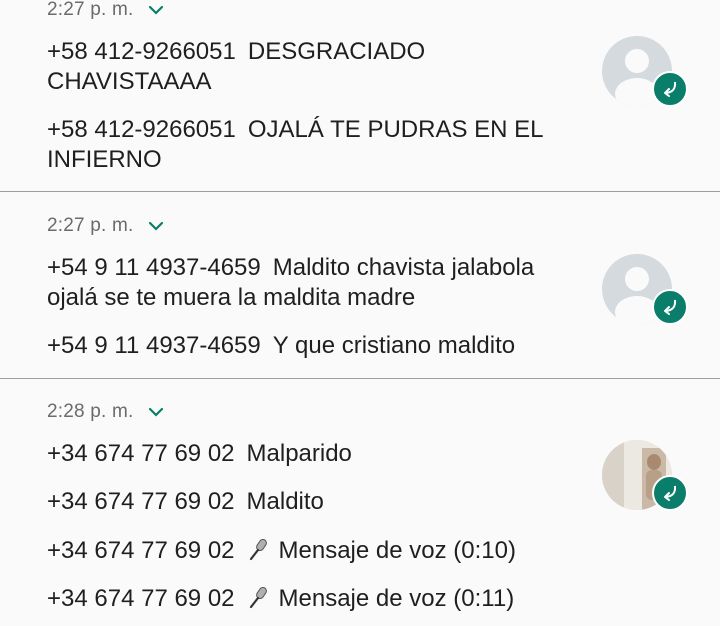 Image resolution: width=720 pixels, height=626 pixels. What do you see at coordinates (299, 453) in the screenshot?
I see `message-text: Malparido` at bounding box center [299, 453].